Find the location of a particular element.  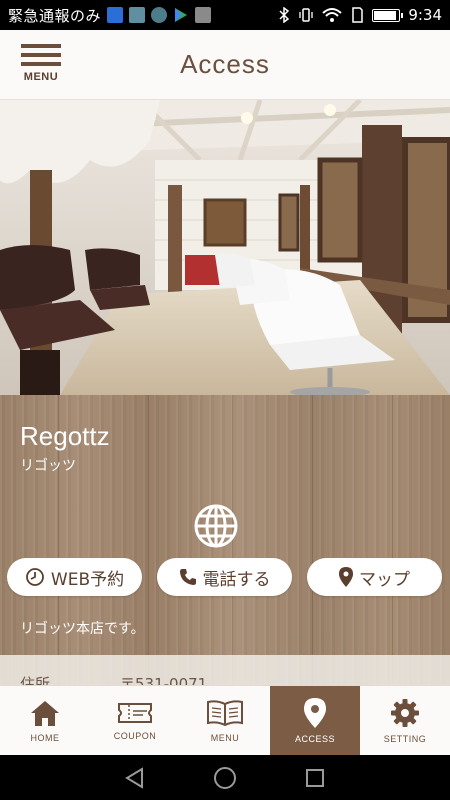

tab-menu-label: MENU is located at coordinates (225, 737).